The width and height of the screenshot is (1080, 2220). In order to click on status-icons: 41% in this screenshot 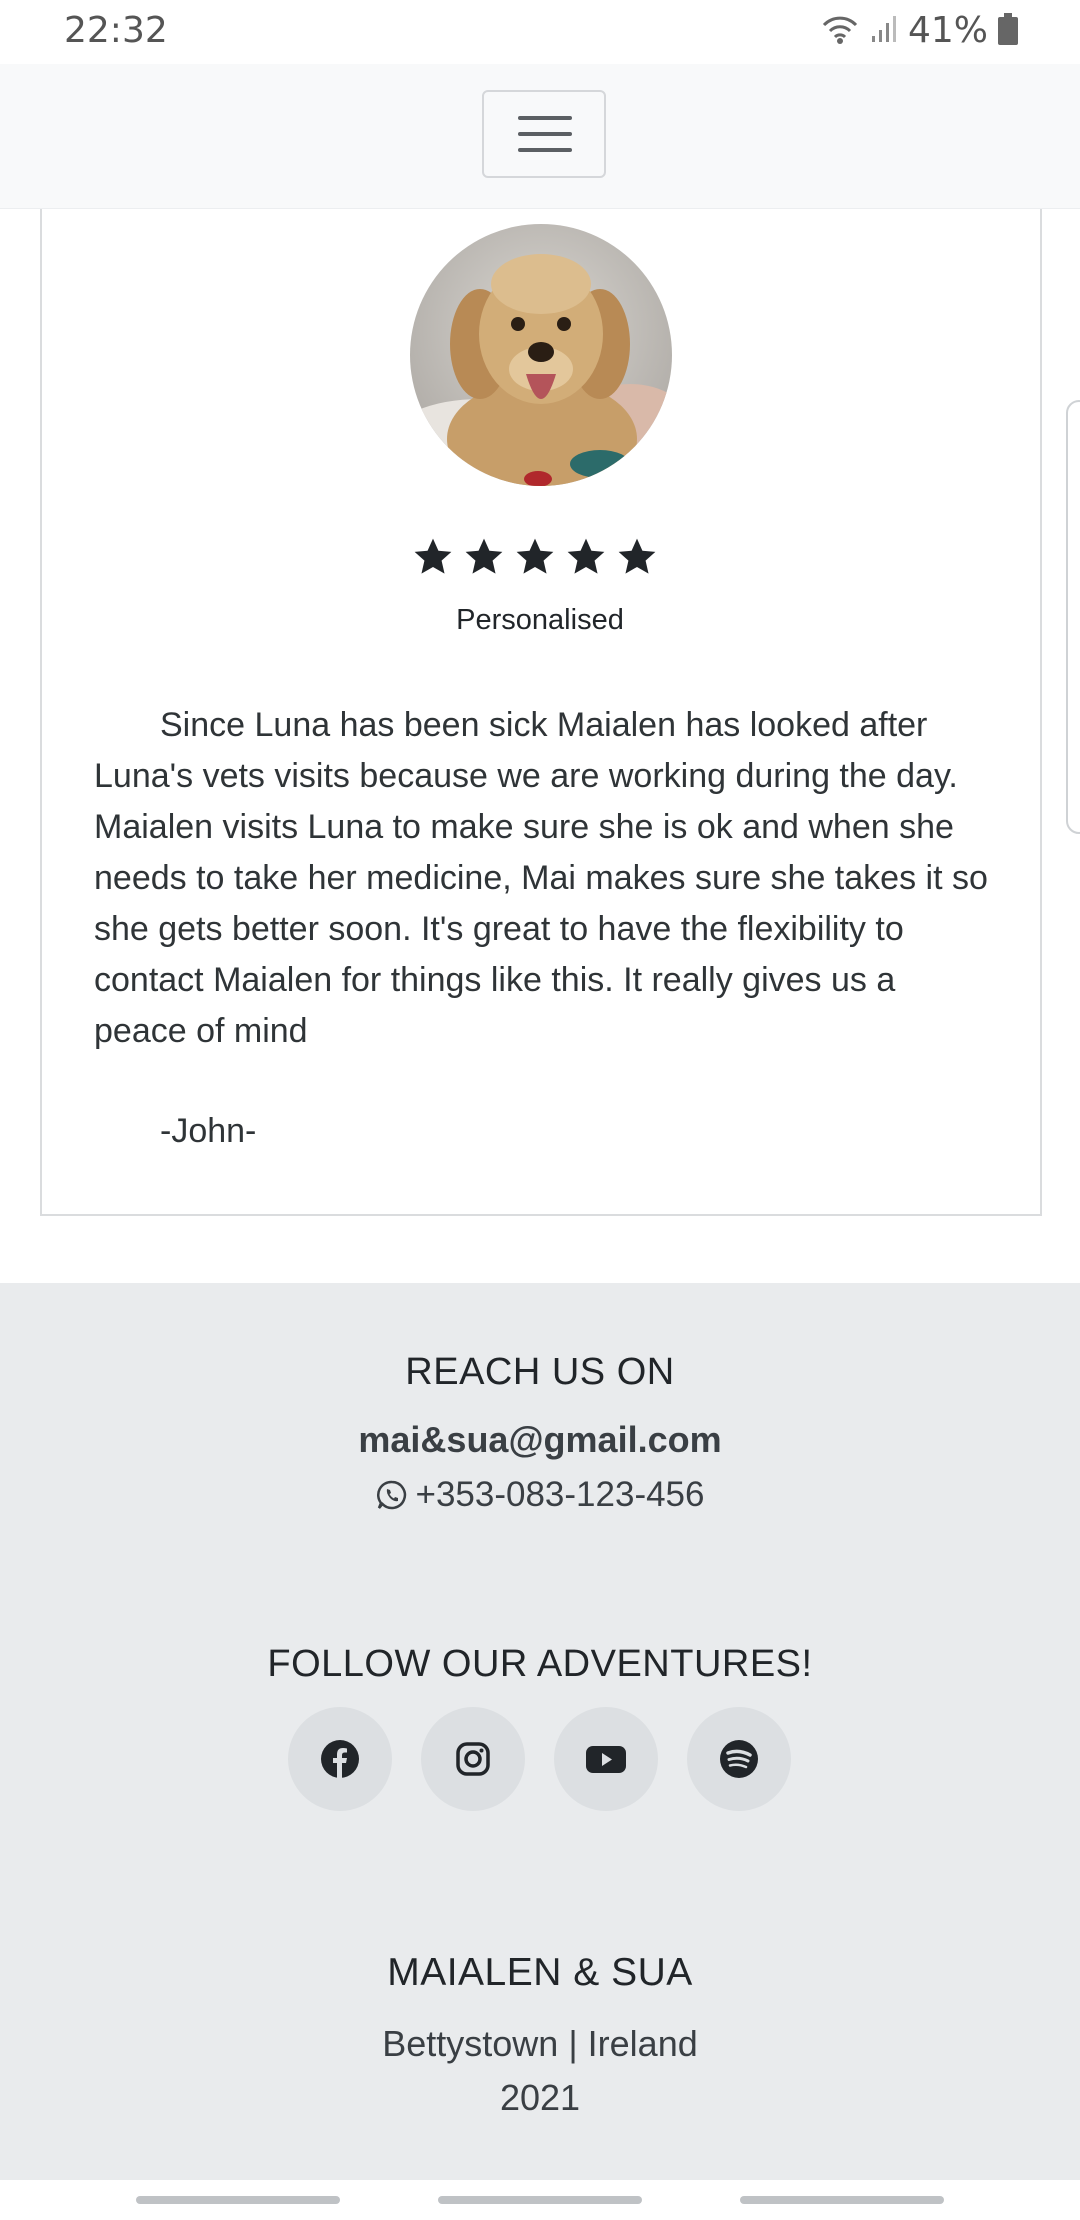, I will do `click(919, 30)`.